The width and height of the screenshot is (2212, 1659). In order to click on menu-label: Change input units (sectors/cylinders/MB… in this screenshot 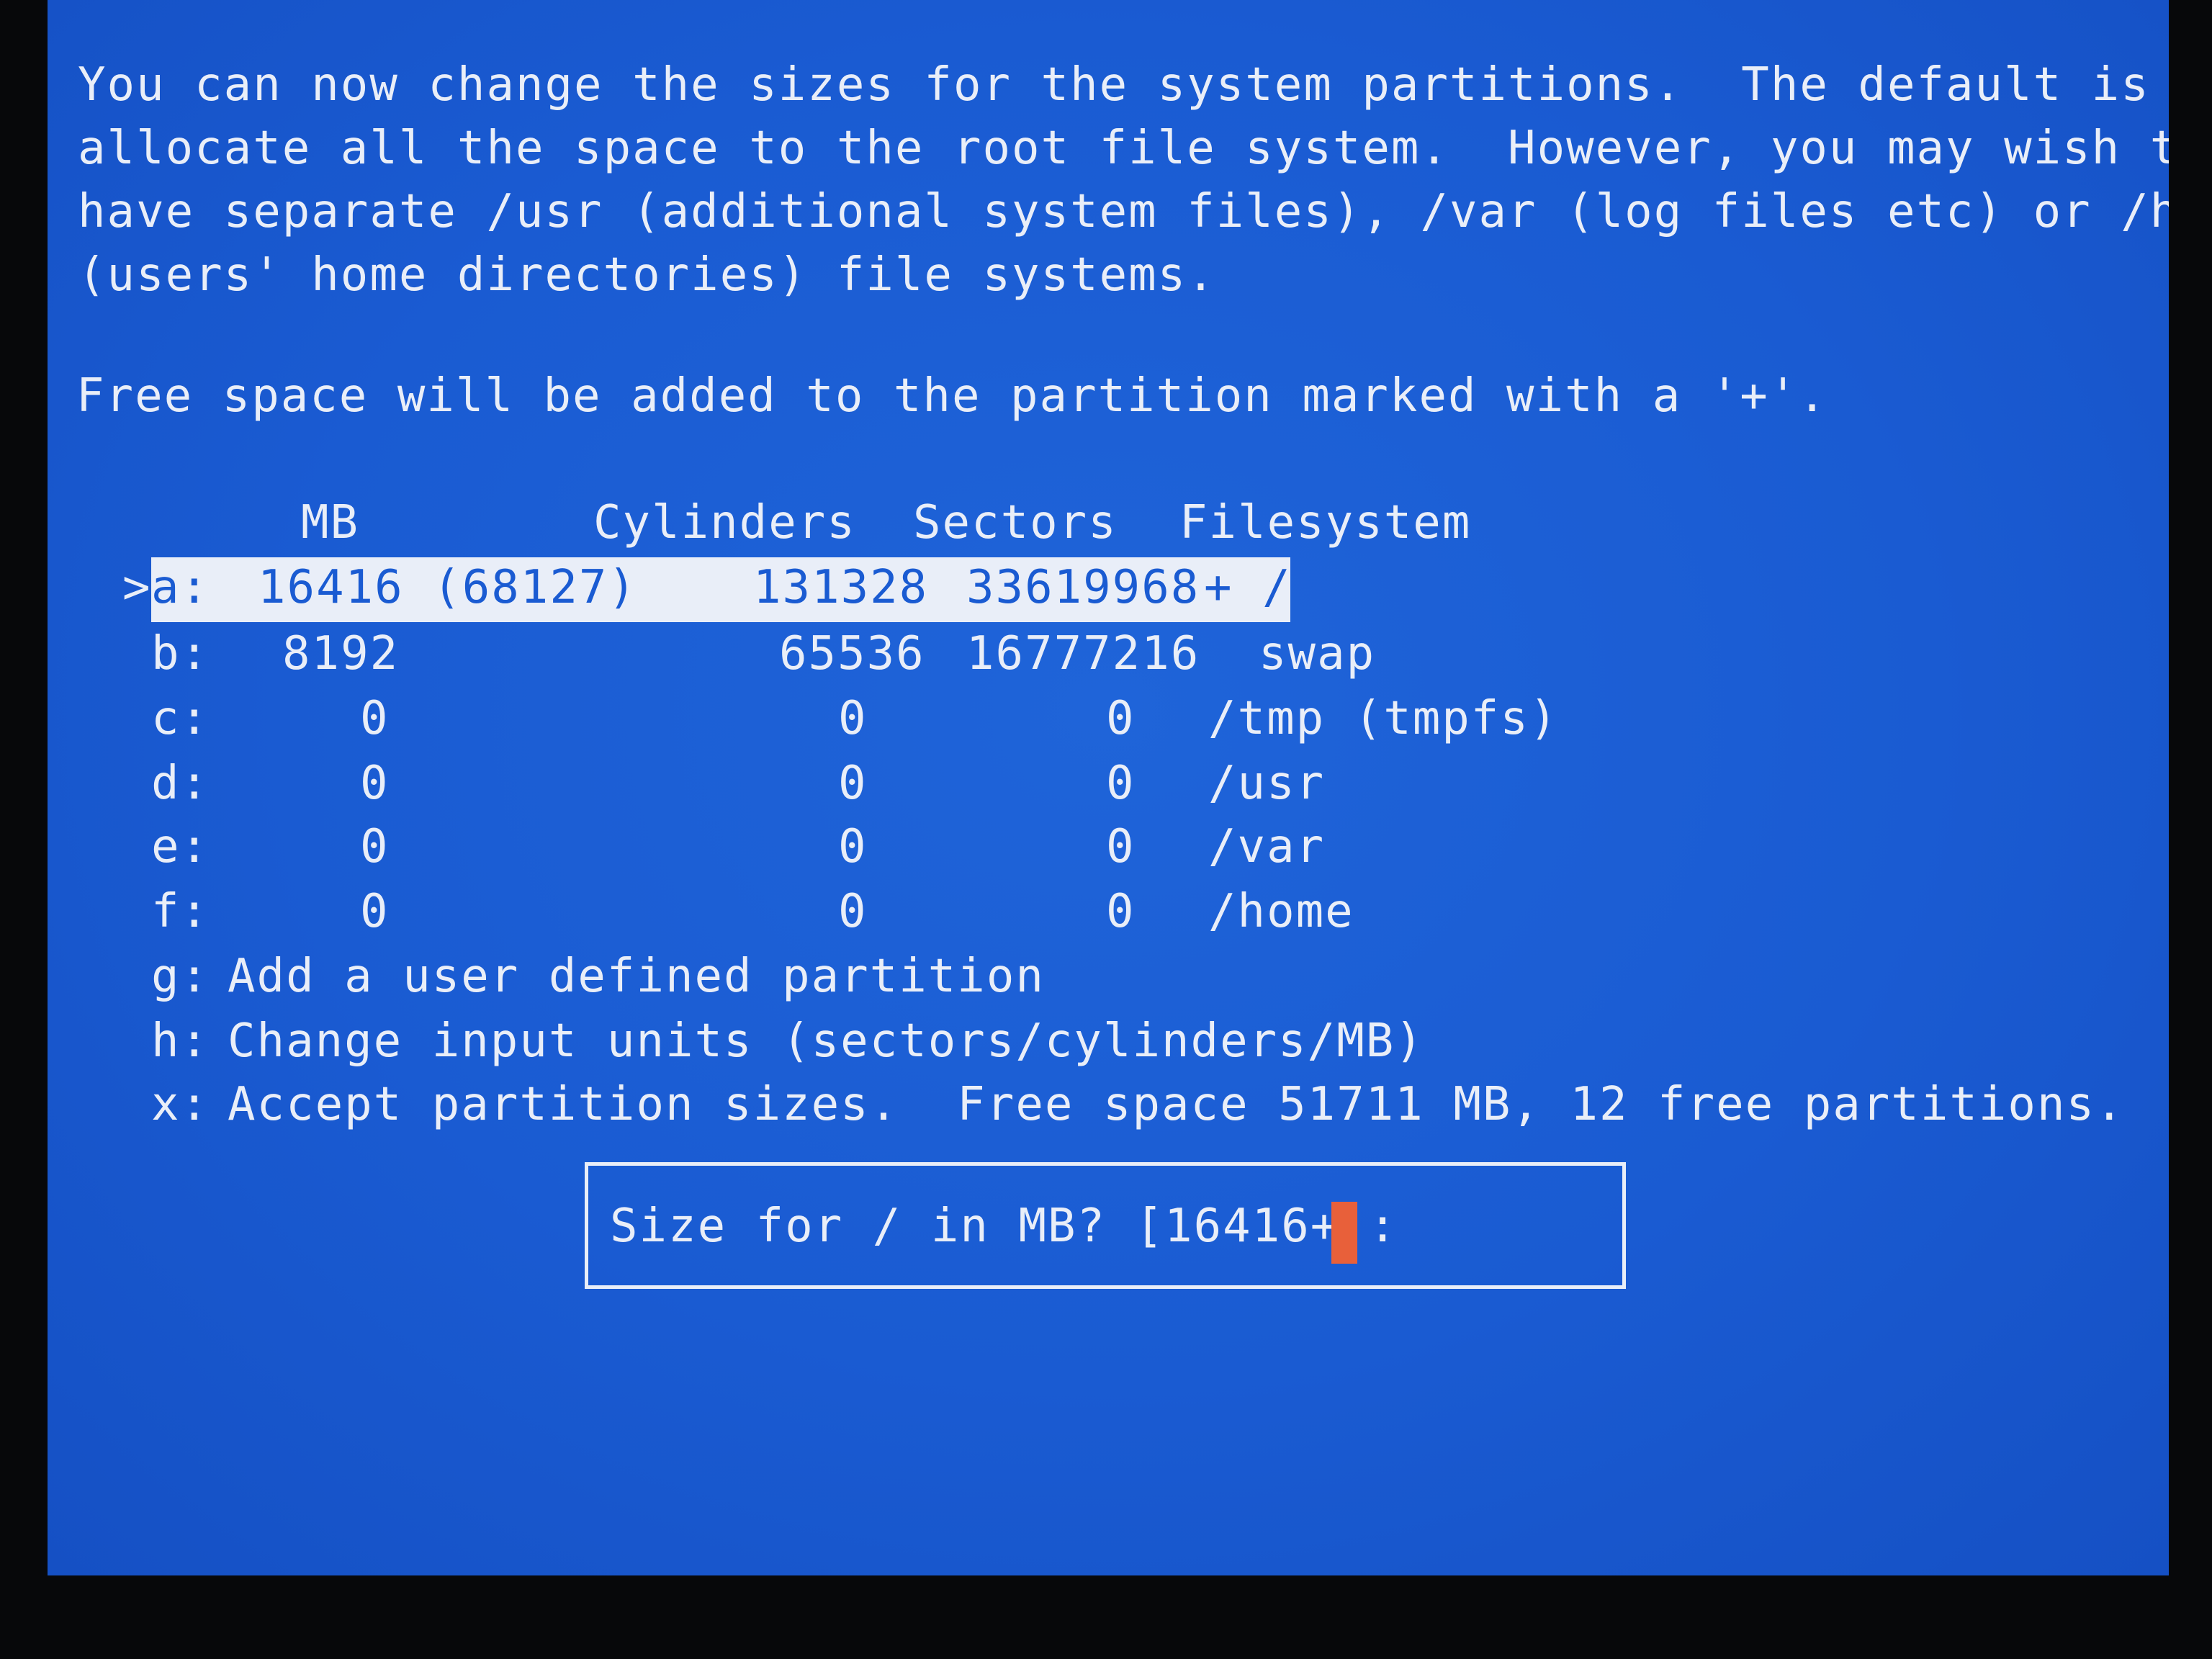, I will do `click(826, 1041)`.